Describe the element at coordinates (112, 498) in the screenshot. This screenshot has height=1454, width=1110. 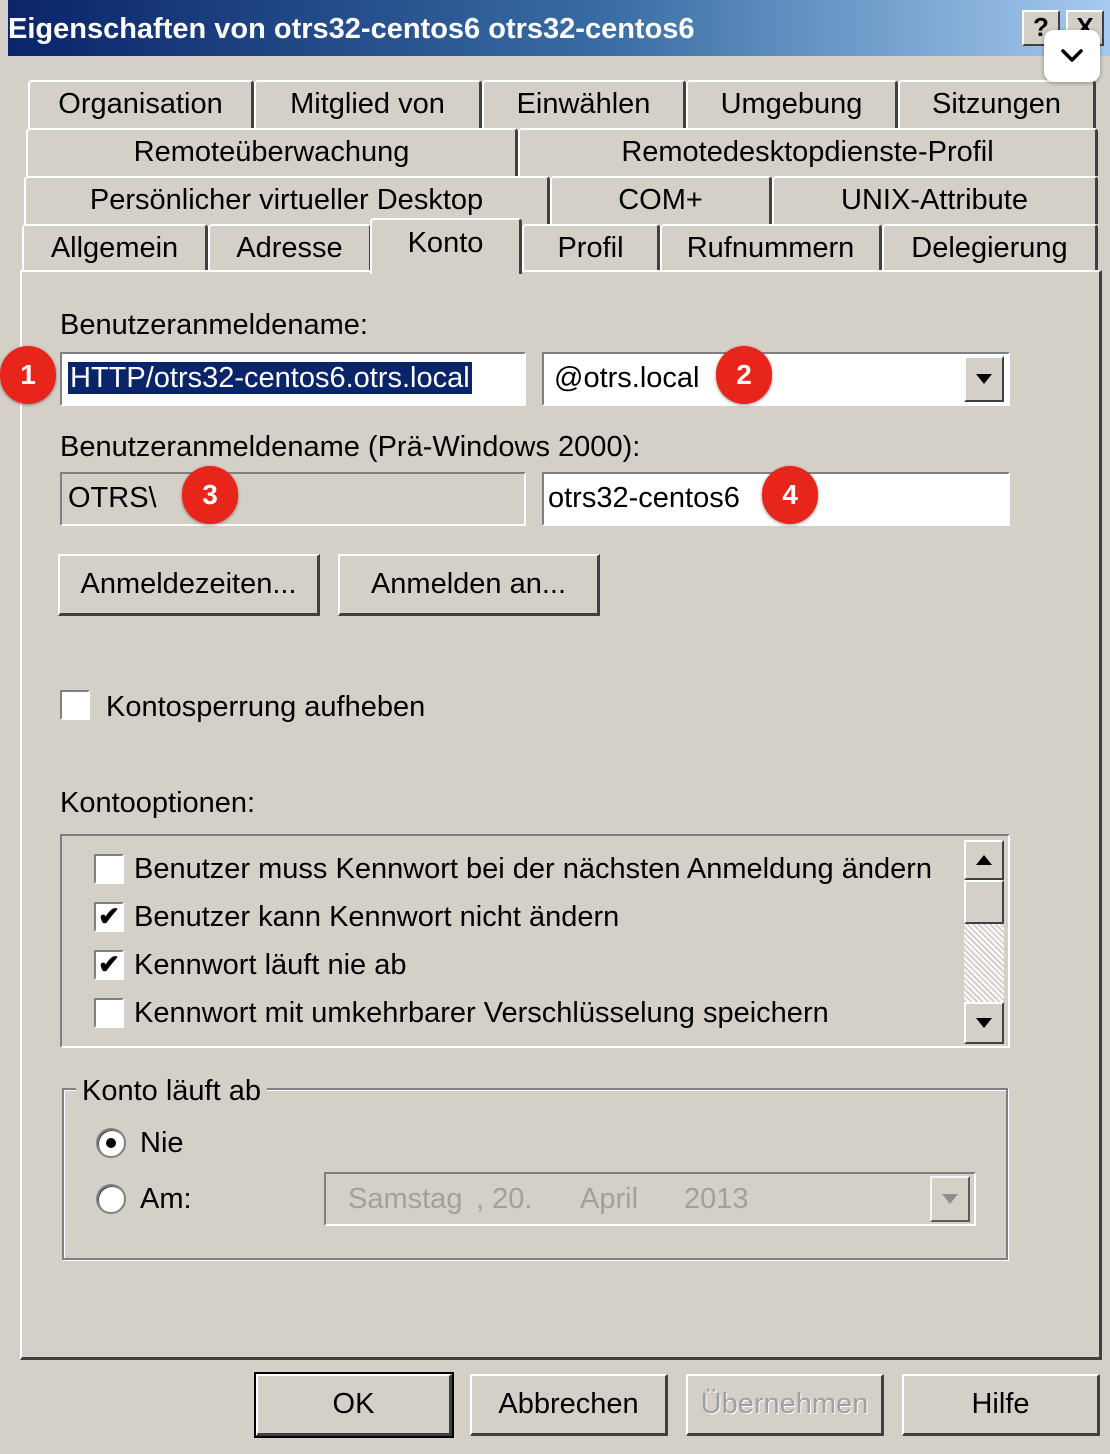
I see `pre2000-domain-value: OTRS\` at that location.